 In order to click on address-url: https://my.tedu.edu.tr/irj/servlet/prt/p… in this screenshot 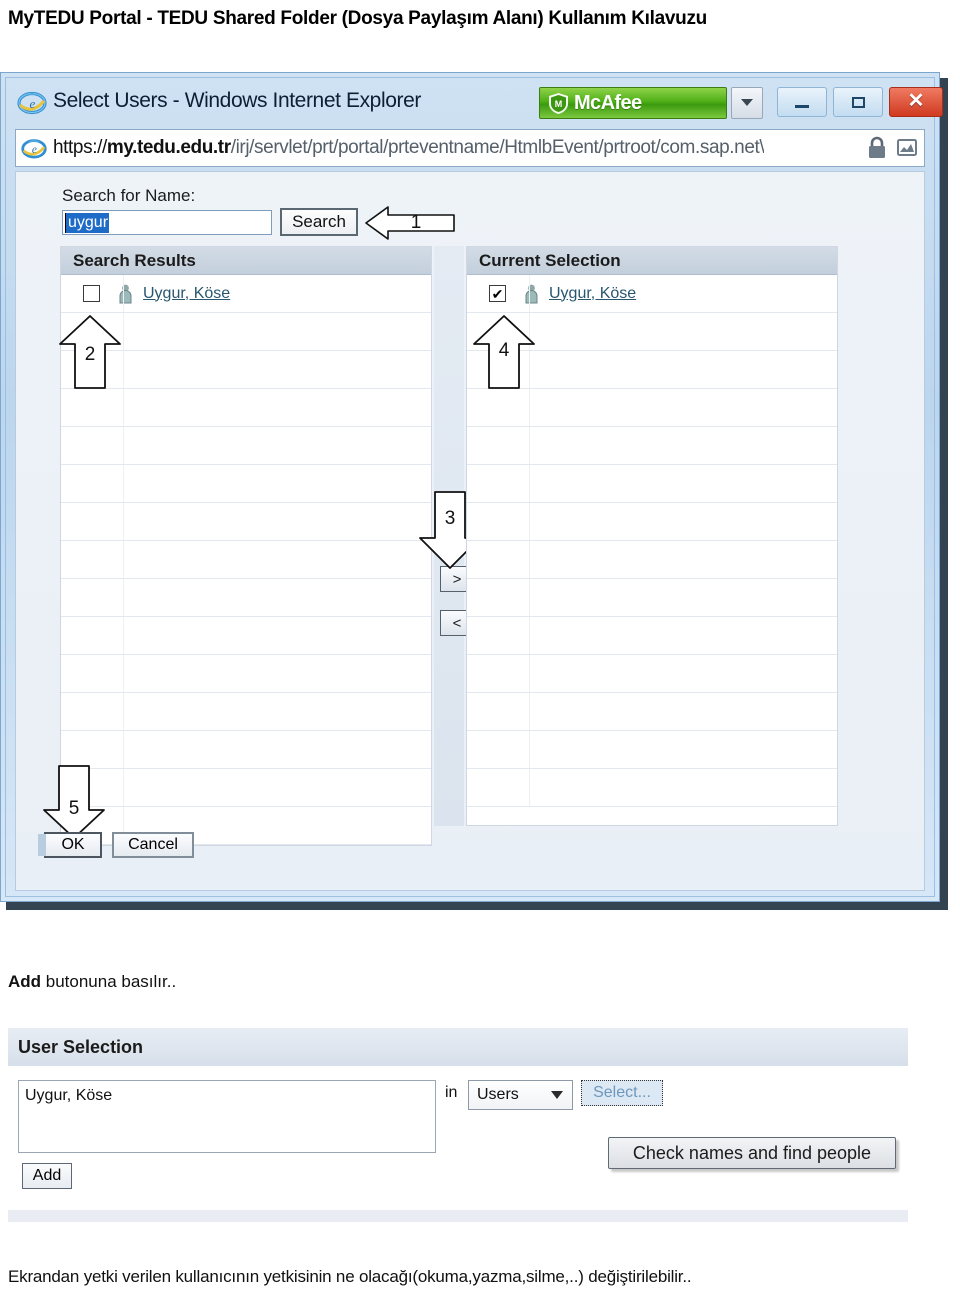, I will do `click(408, 148)`.